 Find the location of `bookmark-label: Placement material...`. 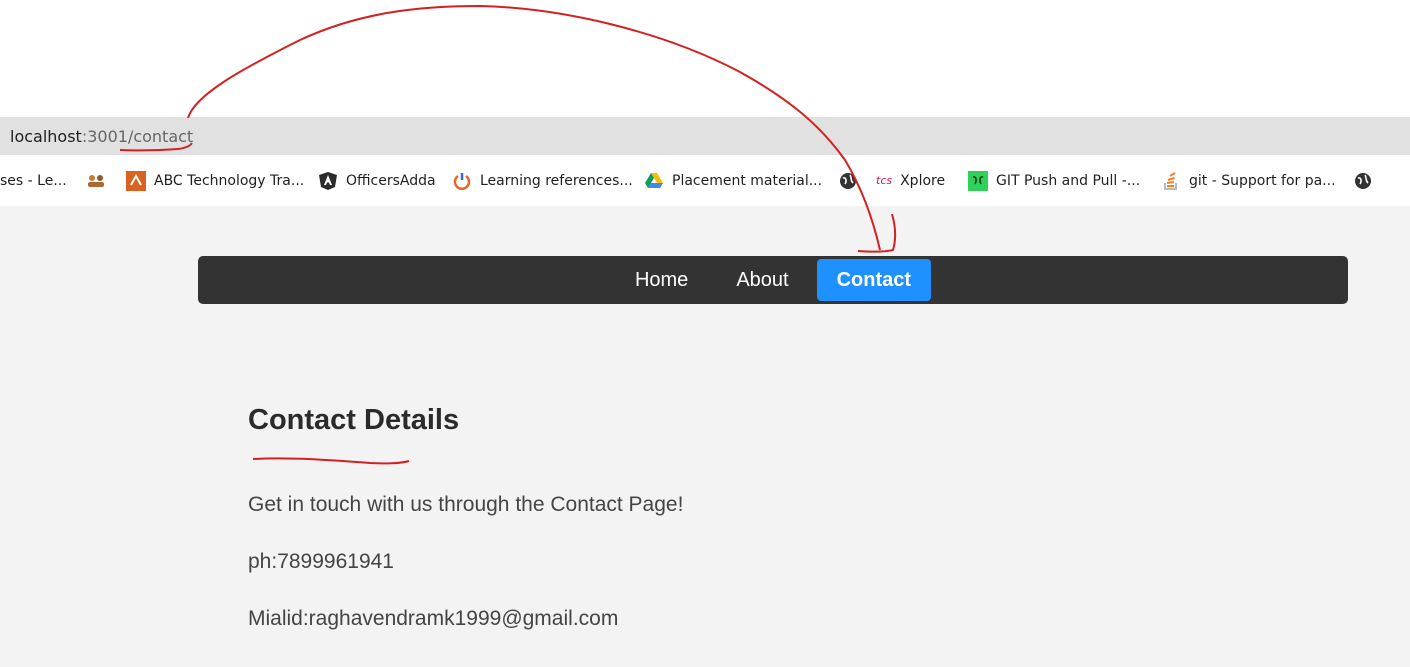

bookmark-label: Placement material... is located at coordinates (747, 180).